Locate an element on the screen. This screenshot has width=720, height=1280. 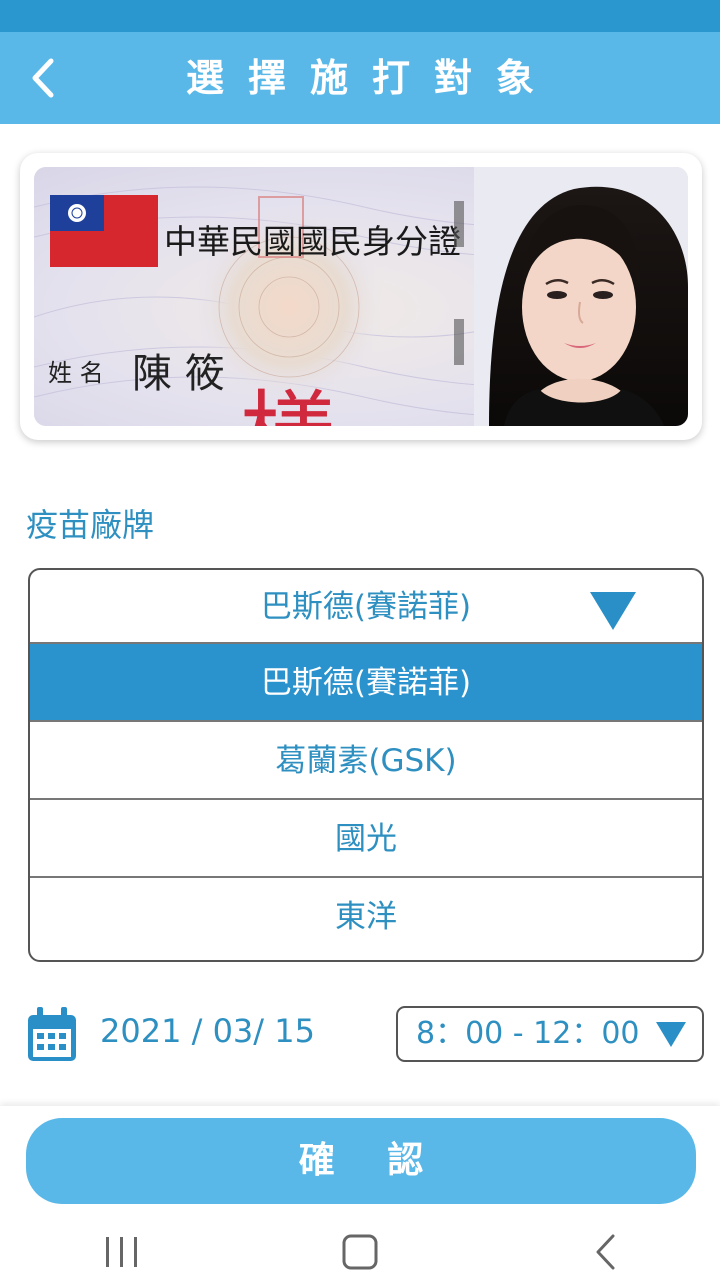
home-button is located at coordinates (360, 1252).